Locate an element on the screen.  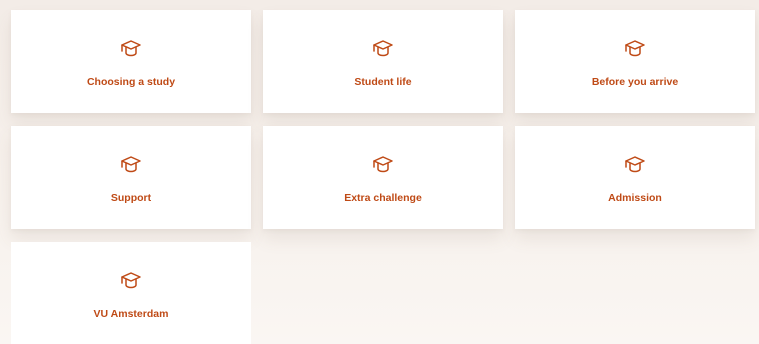
tile-support: Support is located at coordinates (131, 177).